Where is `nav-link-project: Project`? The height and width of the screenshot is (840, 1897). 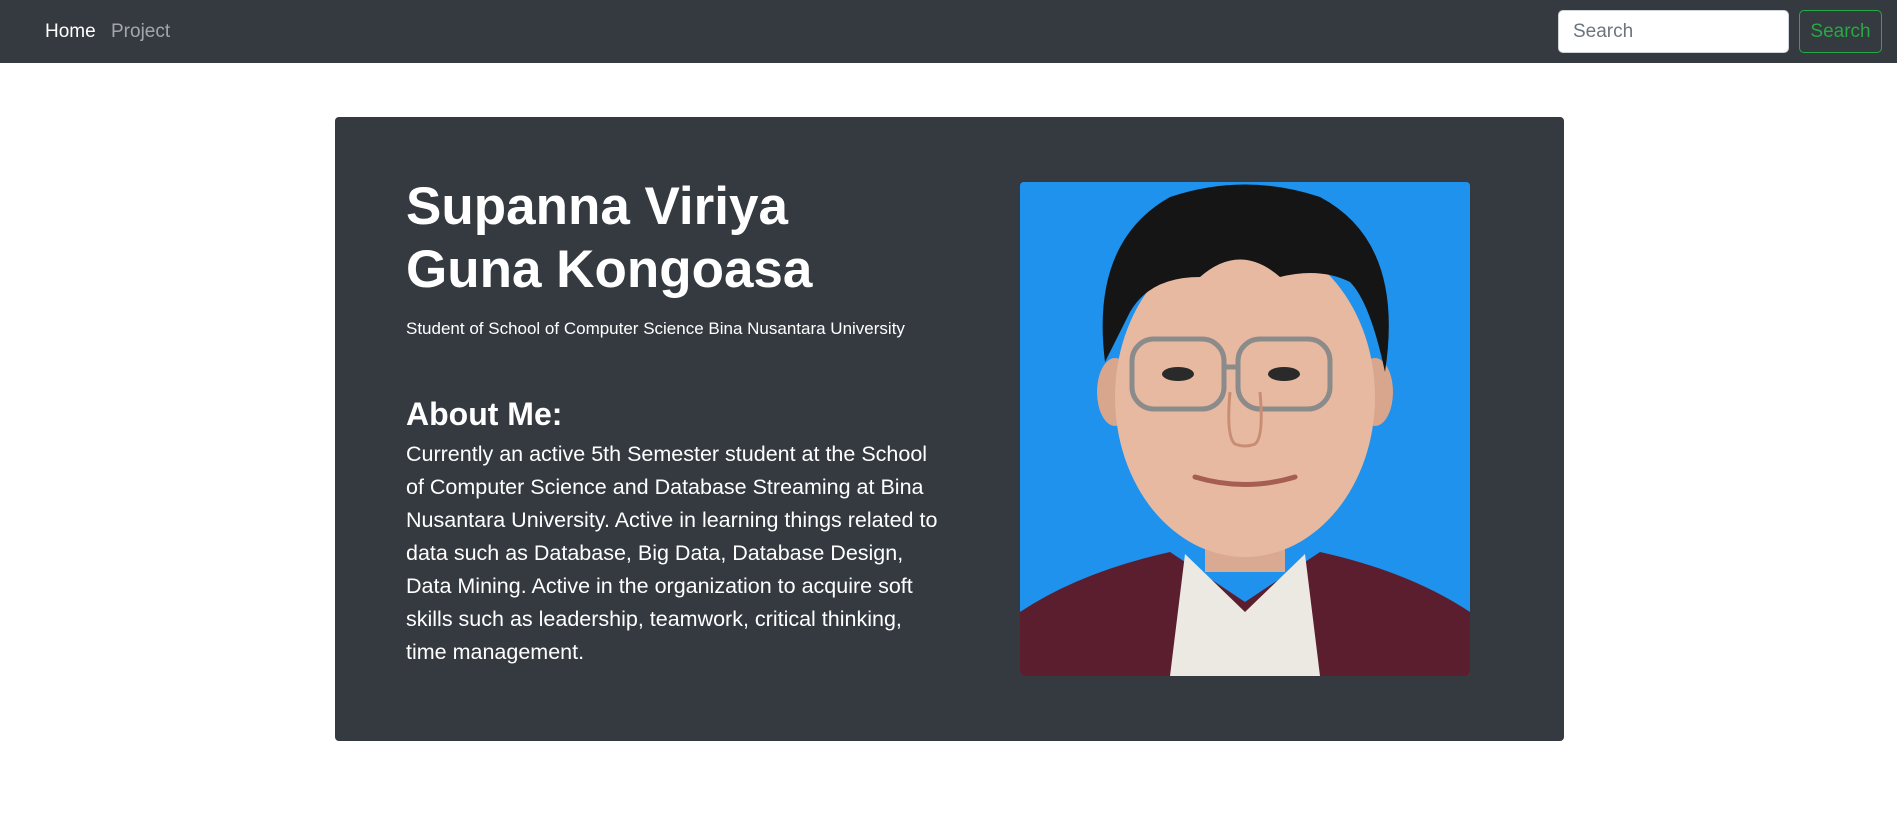 nav-link-project: Project is located at coordinates (140, 32).